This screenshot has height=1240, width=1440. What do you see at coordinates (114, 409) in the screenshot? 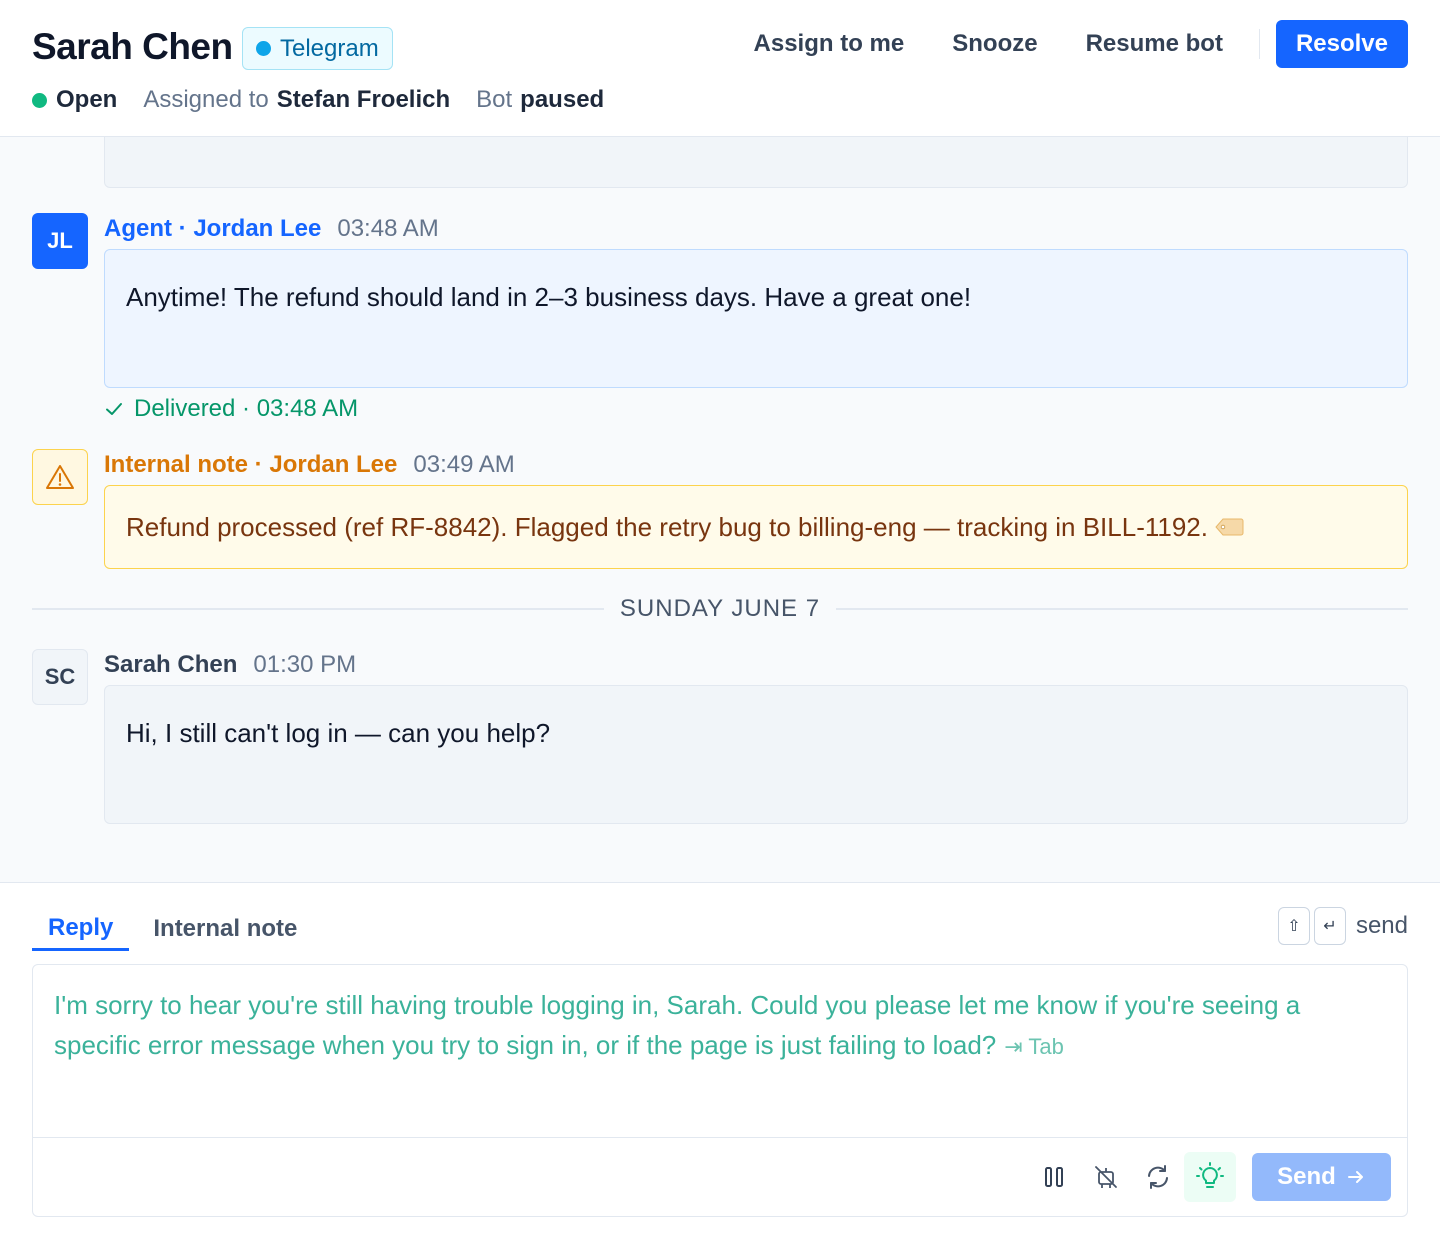
I see `check-icon` at bounding box center [114, 409].